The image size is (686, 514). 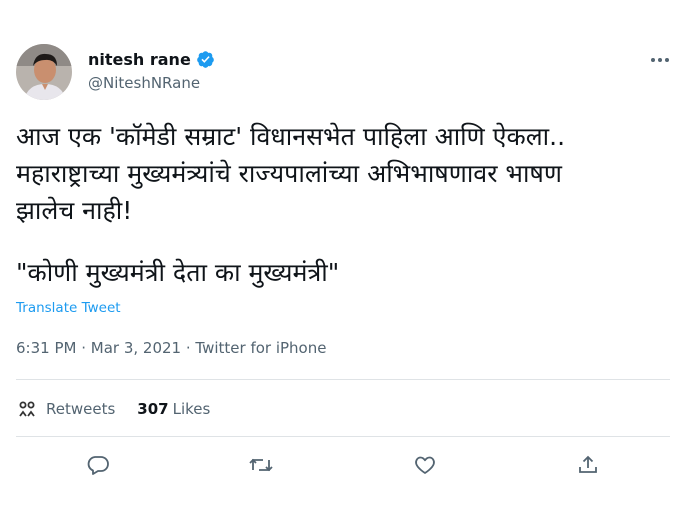 I want to click on likes-count: 307, so click(x=153, y=409).